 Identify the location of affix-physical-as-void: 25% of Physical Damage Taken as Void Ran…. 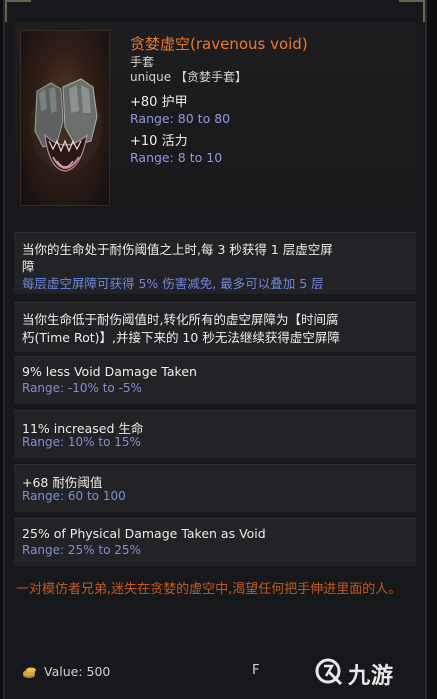
(215, 542).